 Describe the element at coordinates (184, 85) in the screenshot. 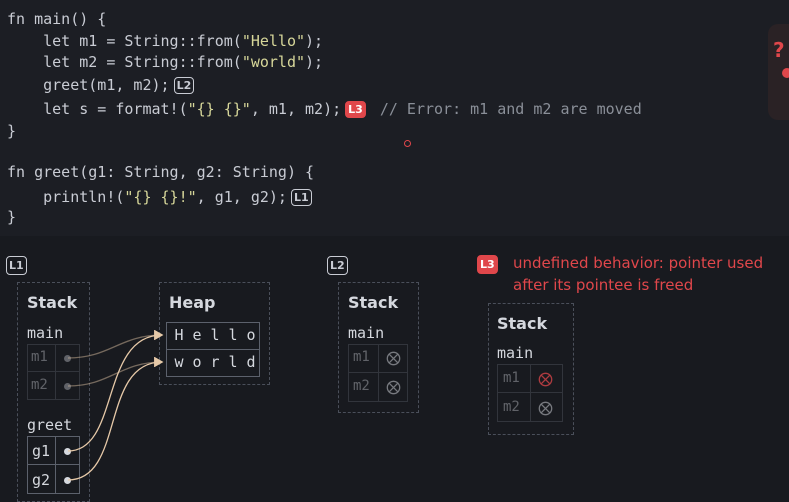

I see `marker-l2: L2` at that location.